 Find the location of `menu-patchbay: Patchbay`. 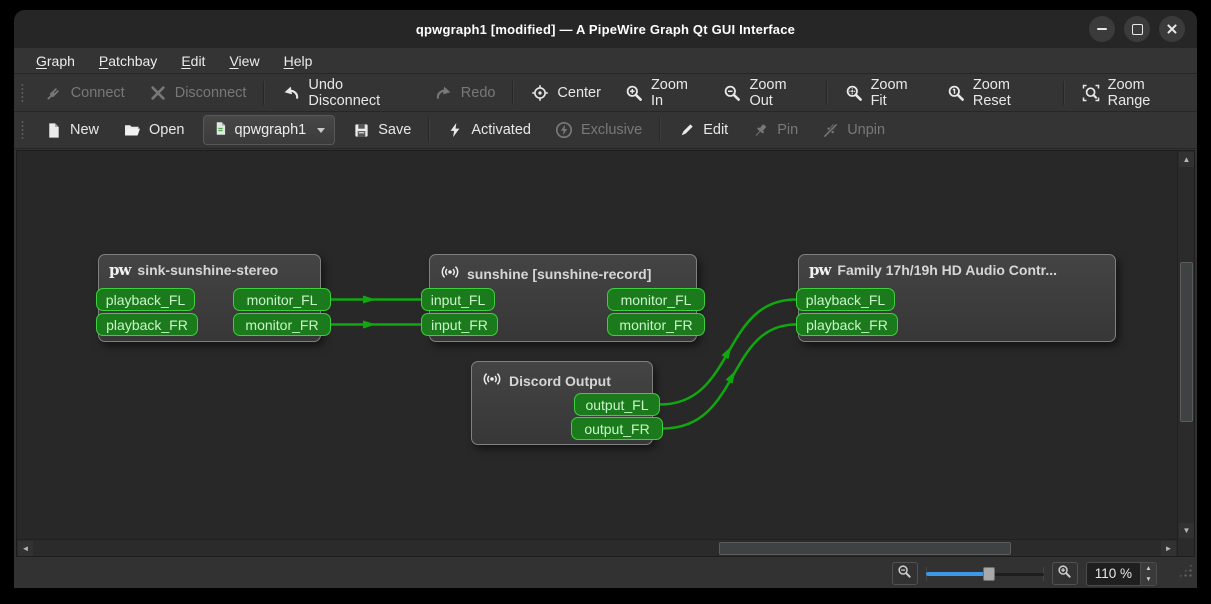

menu-patchbay: Patchbay is located at coordinates (128, 61).